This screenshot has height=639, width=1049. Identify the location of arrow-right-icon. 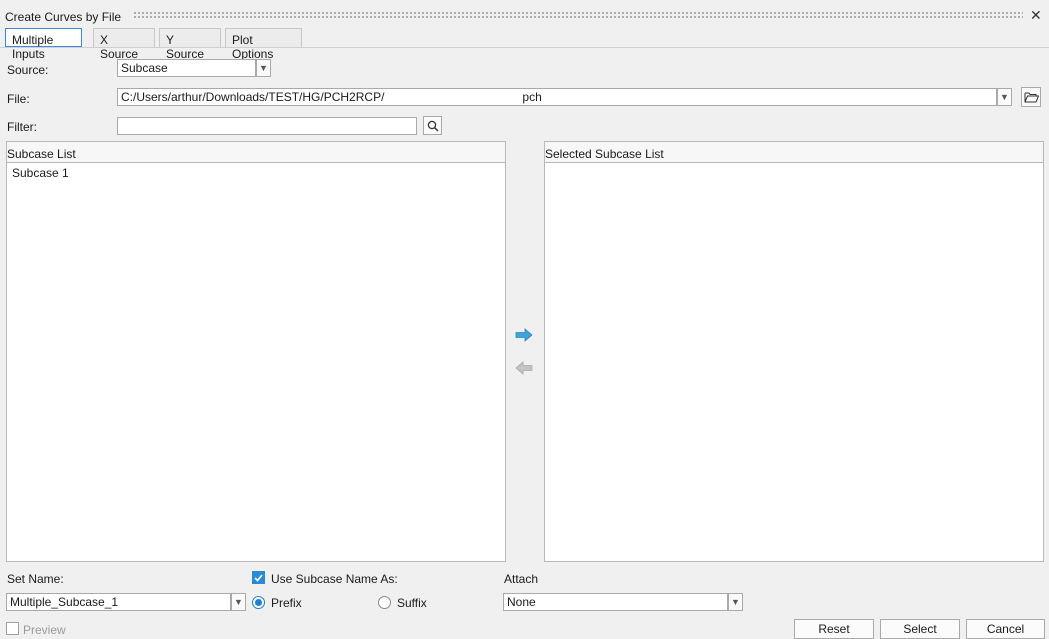
(525, 335).